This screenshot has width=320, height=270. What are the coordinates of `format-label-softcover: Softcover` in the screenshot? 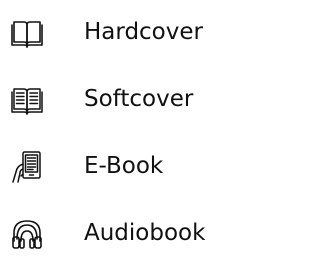 It's located at (139, 99).